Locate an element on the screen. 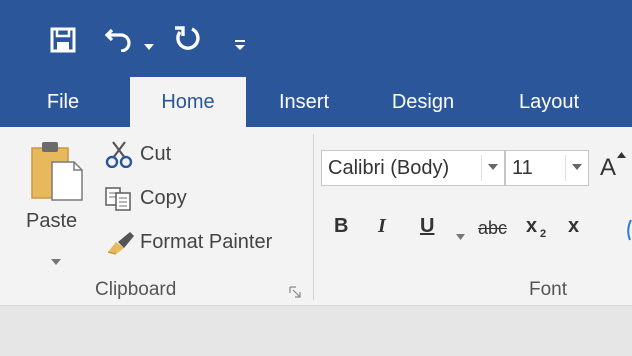  strikethrough-button: abc is located at coordinates (492, 228).